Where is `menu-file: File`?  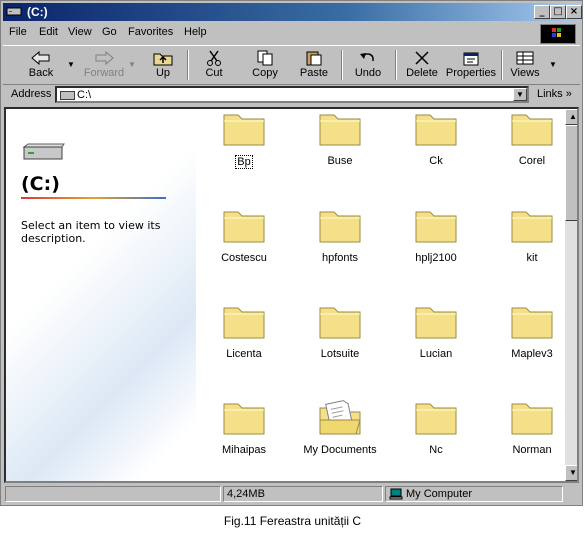
menu-file: File is located at coordinates (18, 32).